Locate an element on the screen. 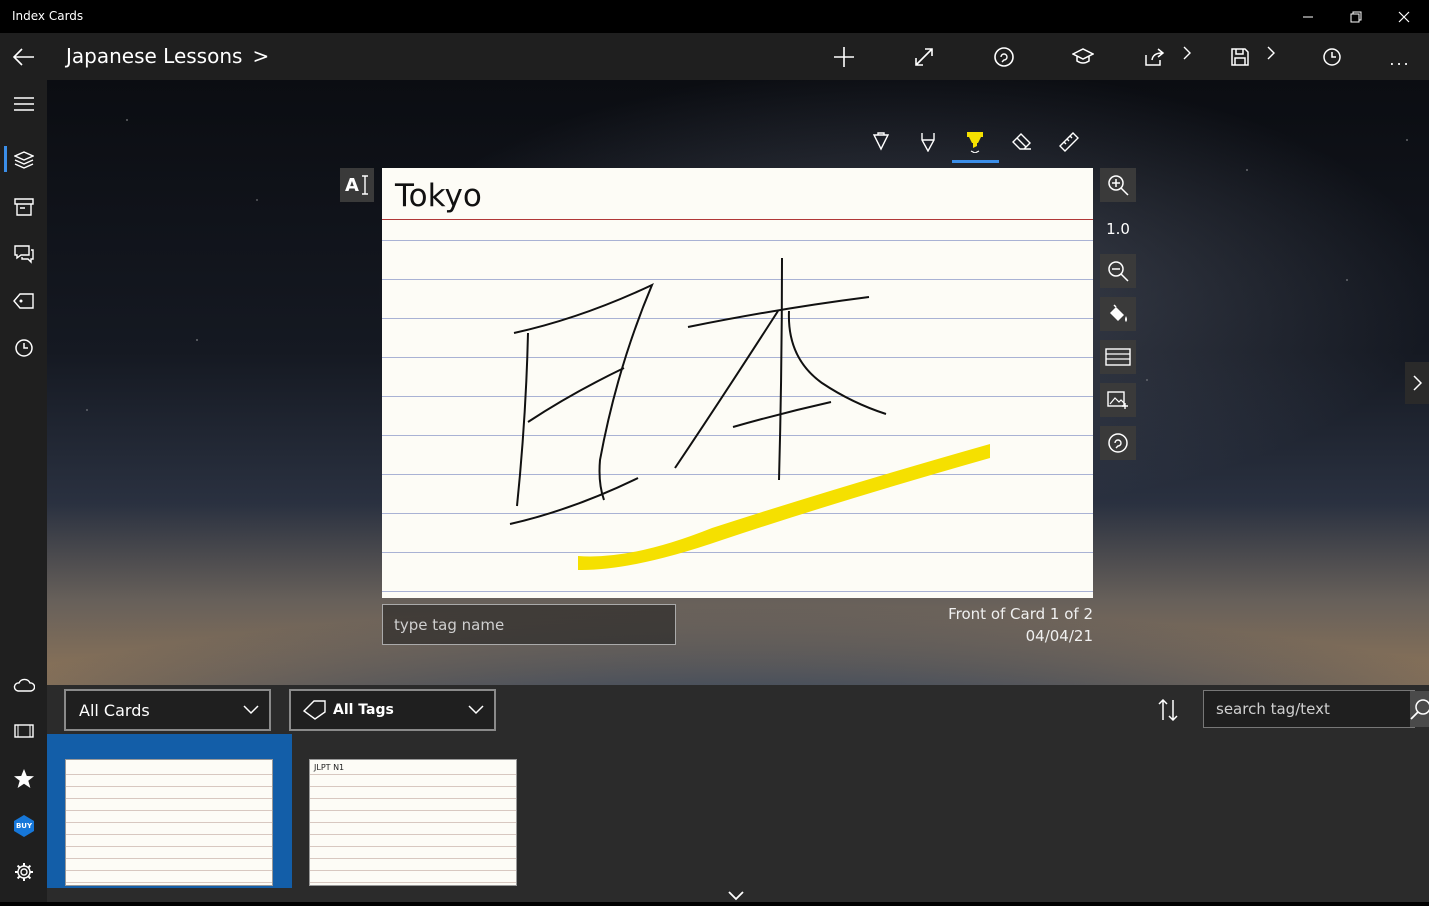 Image resolution: width=1429 pixels, height=906 pixels. study-button is located at coordinates (1083, 57).